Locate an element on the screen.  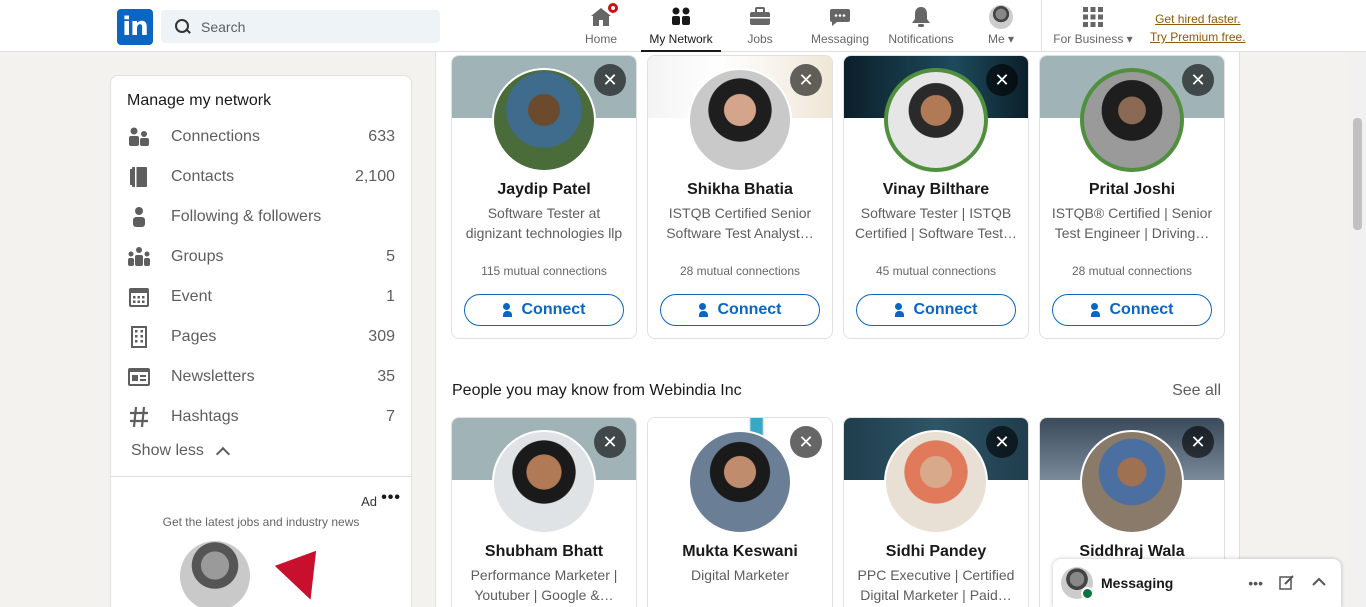
nav-jobs: Jobs is located at coordinates (760, 26).